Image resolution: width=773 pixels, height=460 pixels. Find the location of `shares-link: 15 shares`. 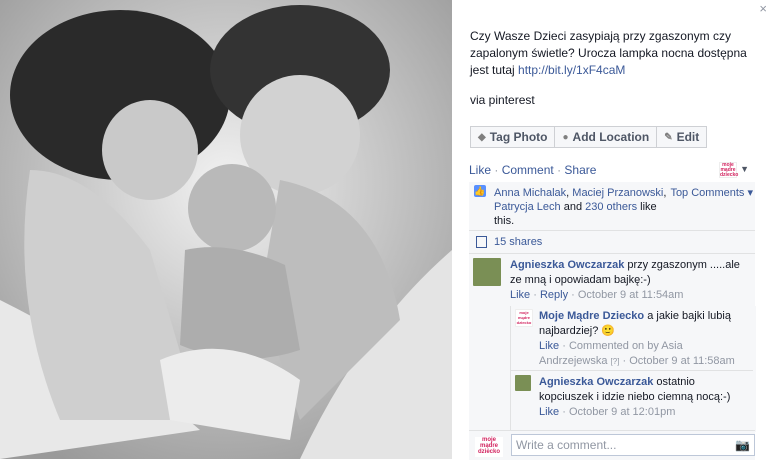

shares-link: 15 shares is located at coordinates (518, 242).